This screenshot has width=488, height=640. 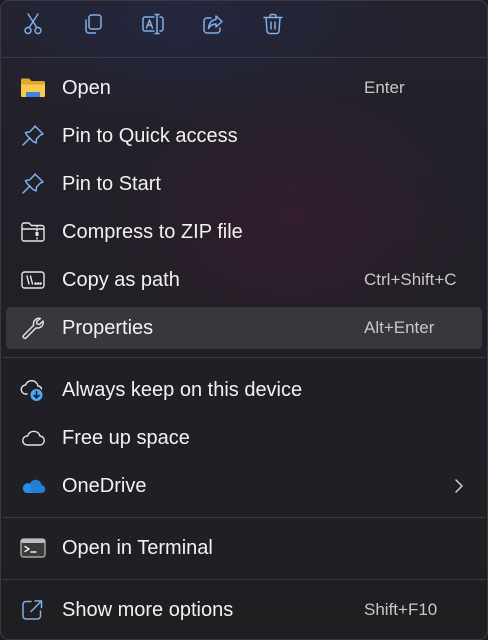 I want to click on share-button, so click(x=213, y=24).